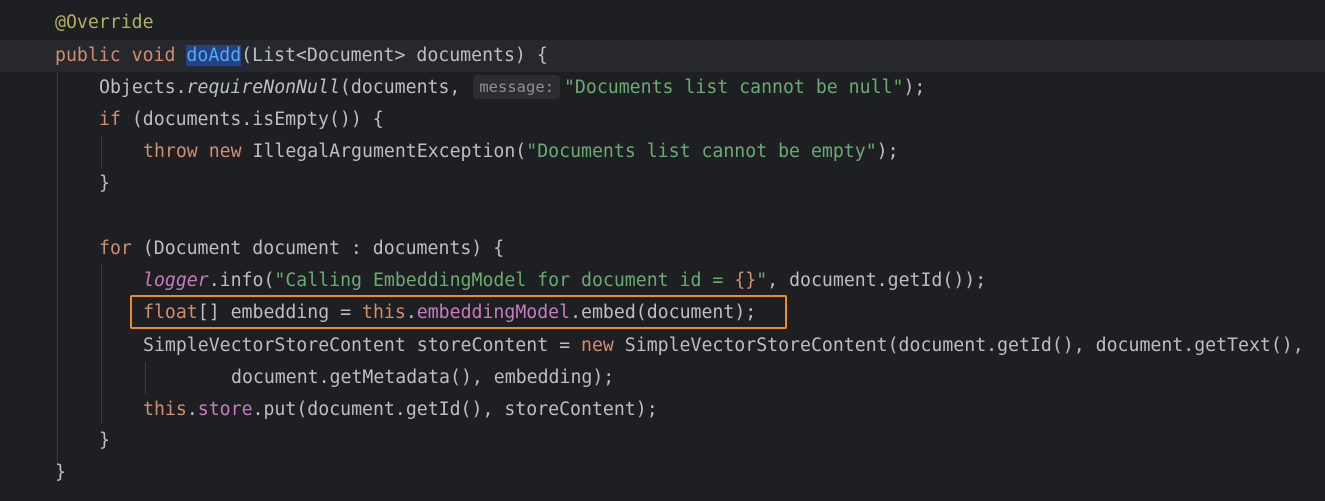 This screenshot has height=501, width=1325. I want to click on if-condition: (documents.isEmpty()) {, so click(252, 119).